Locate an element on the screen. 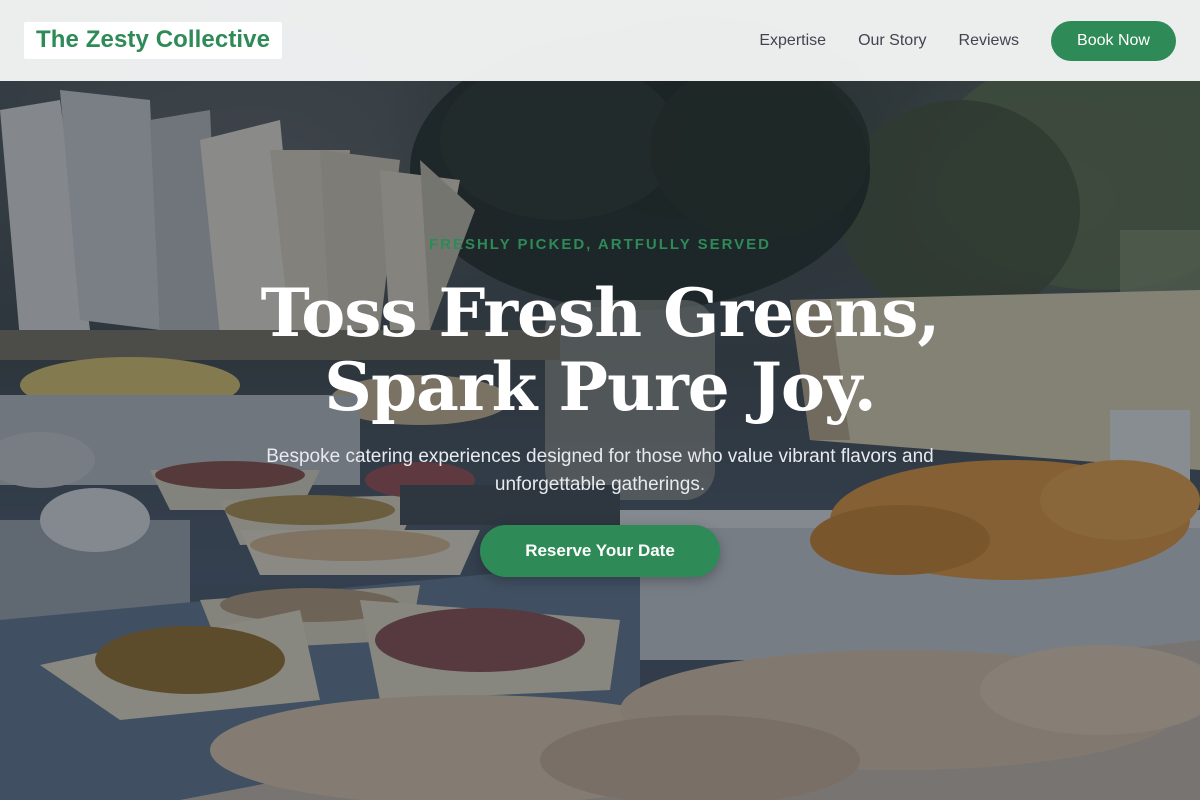  nav-link-our-story: Our Story is located at coordinates (892, 41).